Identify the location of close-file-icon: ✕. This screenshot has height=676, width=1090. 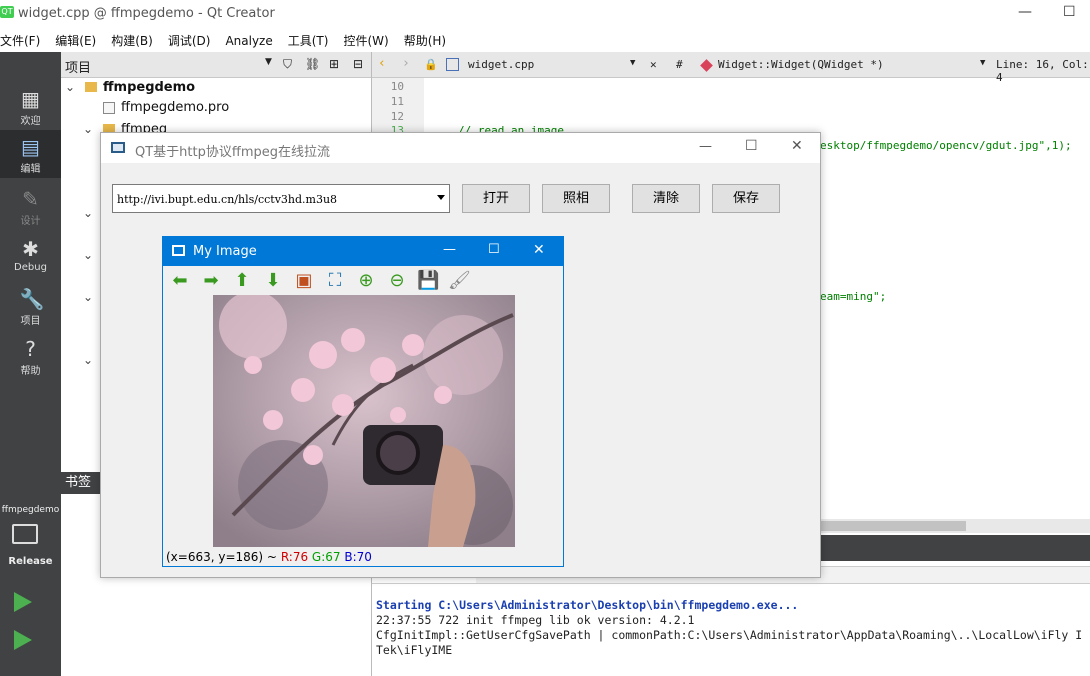
(653, 64).